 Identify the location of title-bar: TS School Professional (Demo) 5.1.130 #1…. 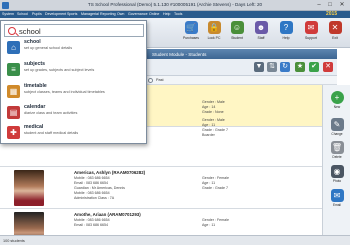
(175, 5).